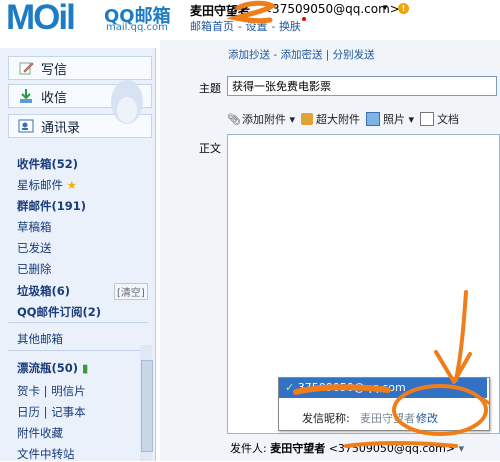 This screenshot has height=462, width=500. Describe the element at coordinates (342, 389) in the screenshot. I see `scribble-dropdown-email` at that location.